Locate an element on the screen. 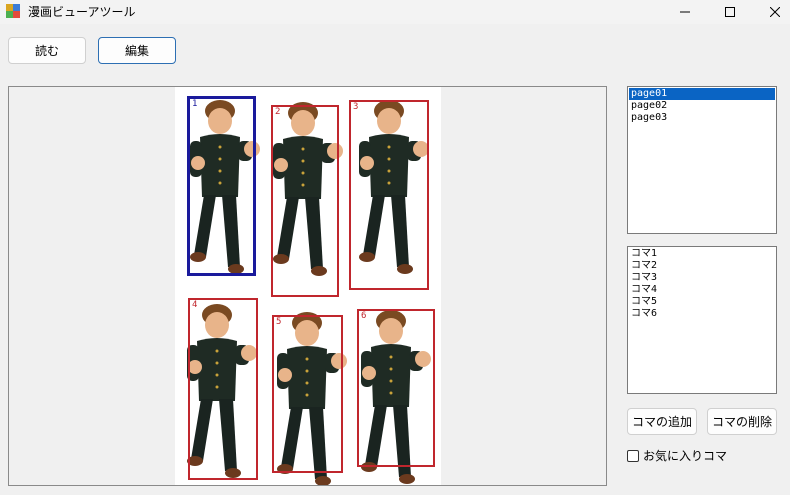 Image resolution: width=790 pixels, height=495 pixels. favorite-checkbox-row: お気に入りコマ is located at coordinates (677, 455).